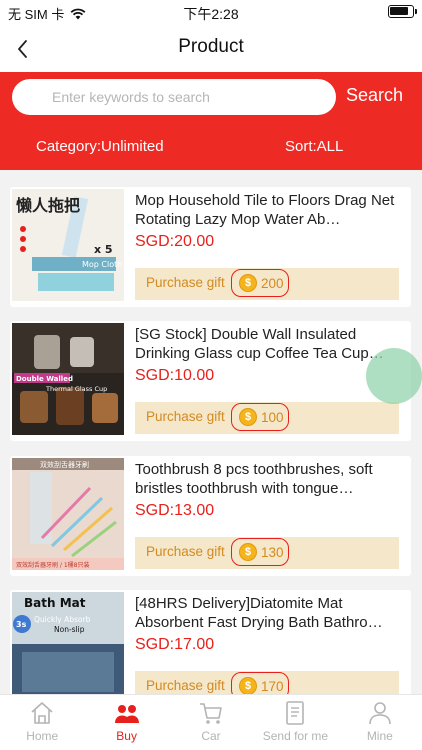 The width and height of the screenshot is (422, 750). Describe the element at coordinates (174, 97) in the screenshot. I see `search-input` at that location.